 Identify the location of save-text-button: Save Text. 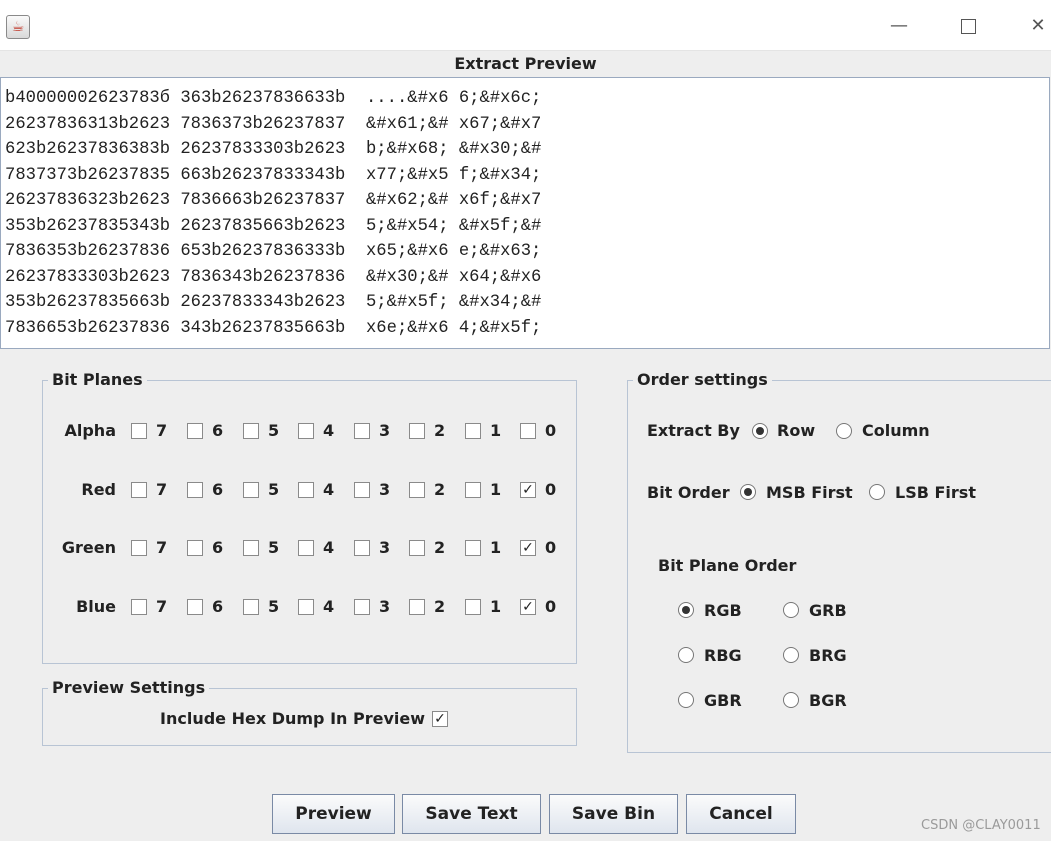
(471, 814).